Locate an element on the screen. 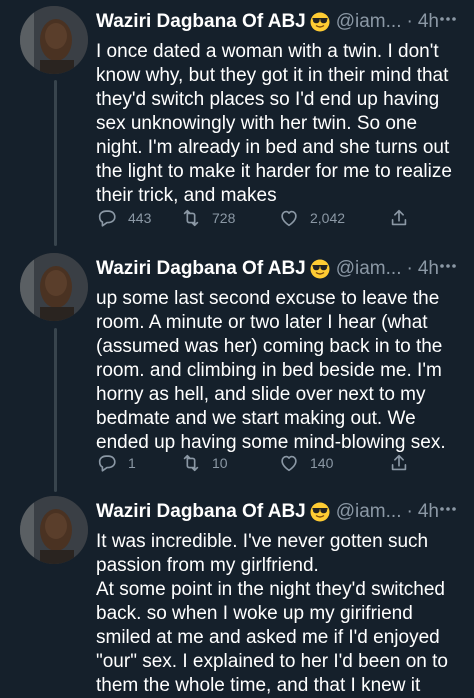  like-button: 140 is located at coordinates (333, 463).